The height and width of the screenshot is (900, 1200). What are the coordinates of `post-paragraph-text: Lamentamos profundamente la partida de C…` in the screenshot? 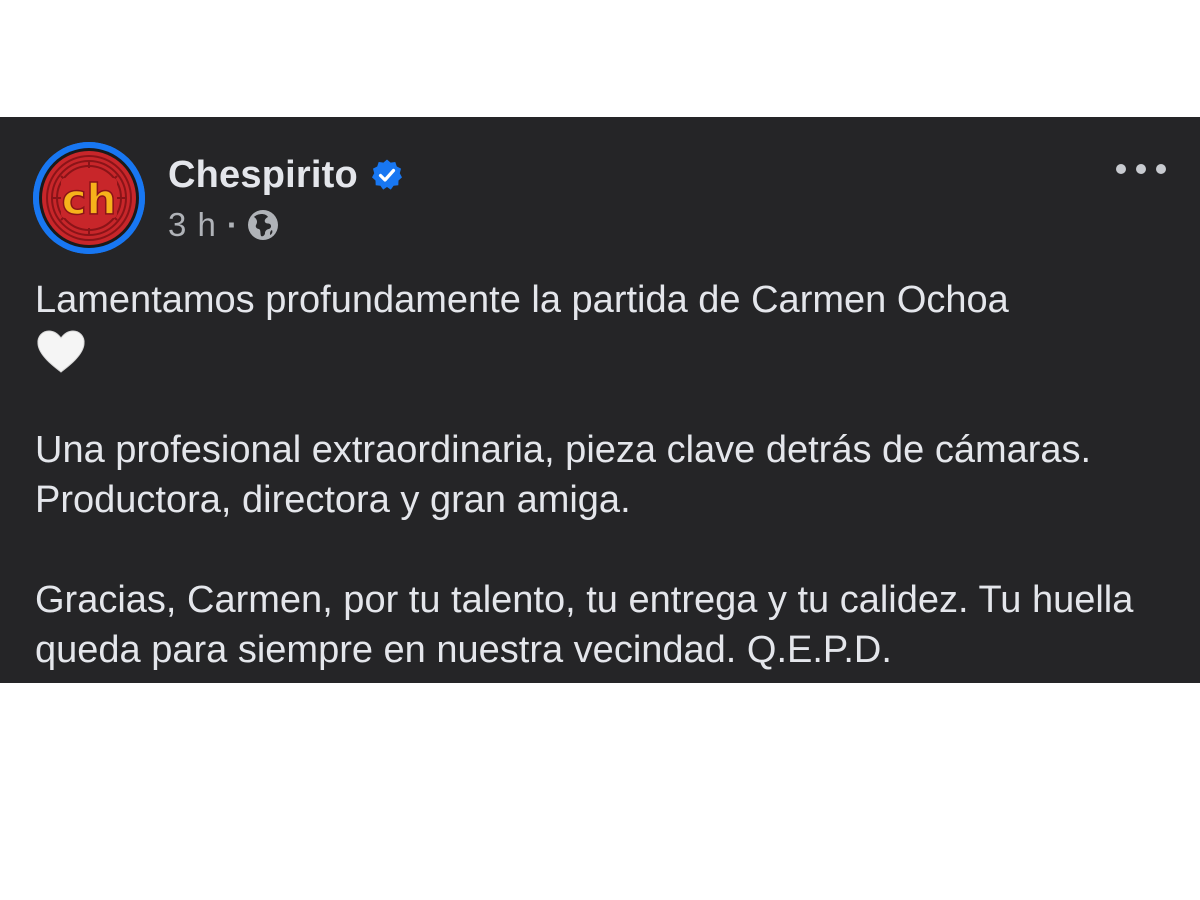 It's located at (522, 300).